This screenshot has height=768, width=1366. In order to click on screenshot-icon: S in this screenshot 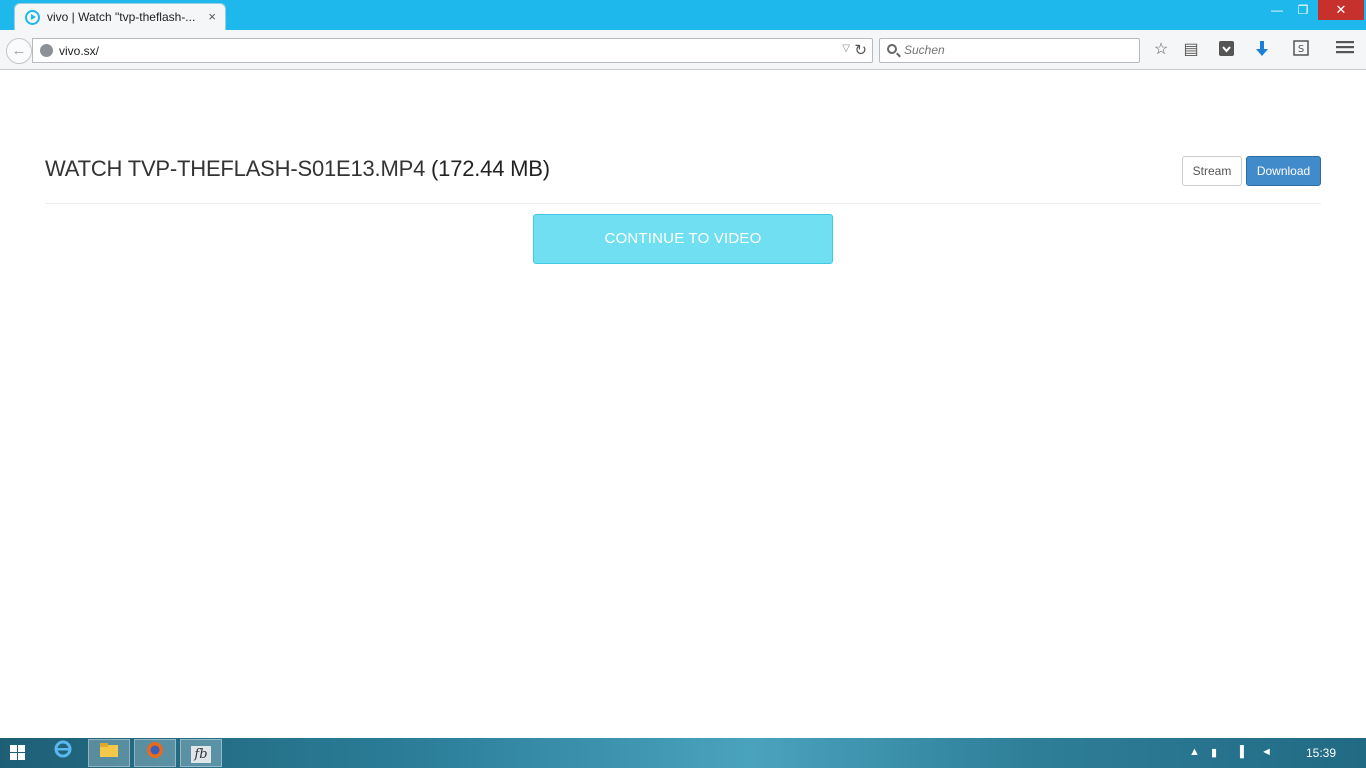, I will do `click(1301, 50)`.